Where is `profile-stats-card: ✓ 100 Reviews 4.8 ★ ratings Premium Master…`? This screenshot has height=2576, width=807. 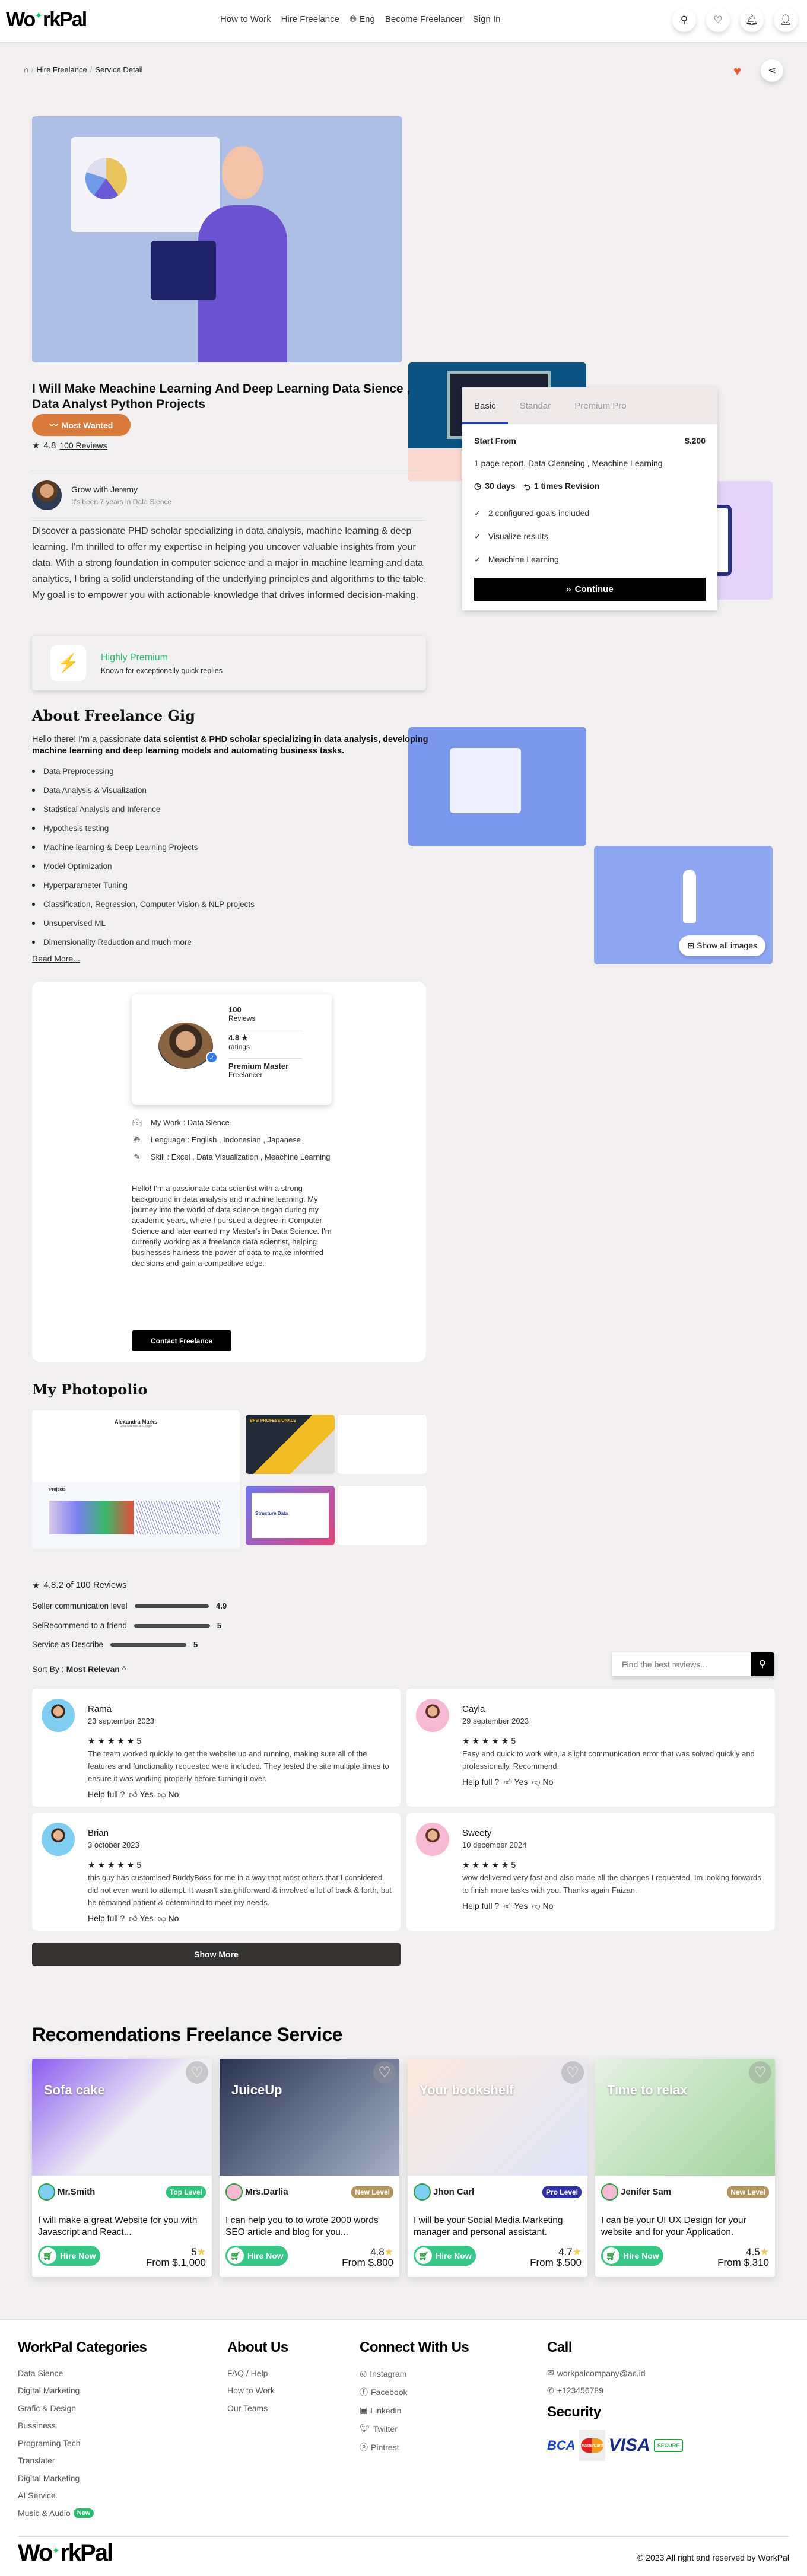
profile-stats-card: ✓ 100 Reviews 4.8 ★ ratings Premium Master… is located at coordinates (232, 1049).